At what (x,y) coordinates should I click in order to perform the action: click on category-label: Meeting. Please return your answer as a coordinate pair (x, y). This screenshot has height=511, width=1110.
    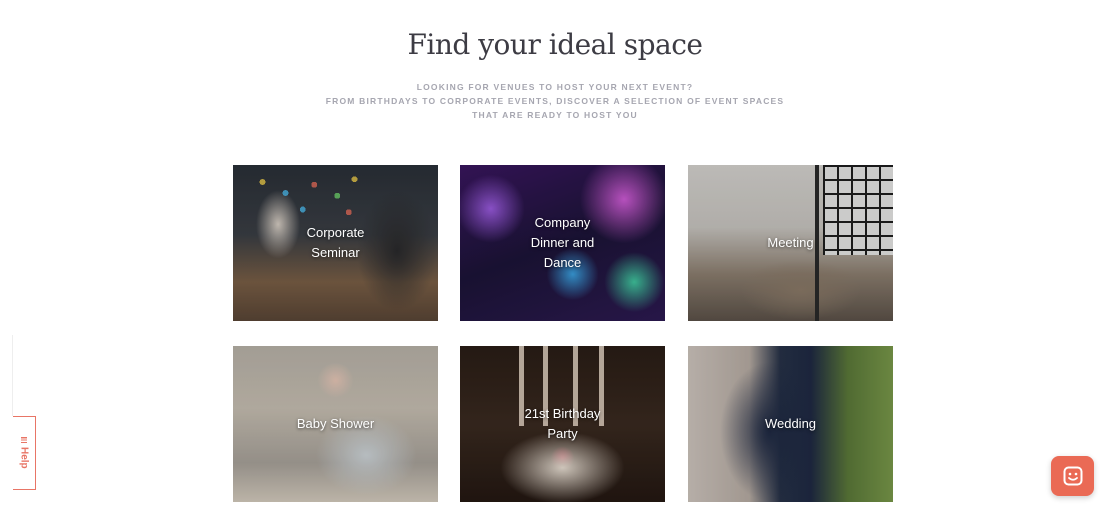
    Looking at the image, I should click on (790, 242).